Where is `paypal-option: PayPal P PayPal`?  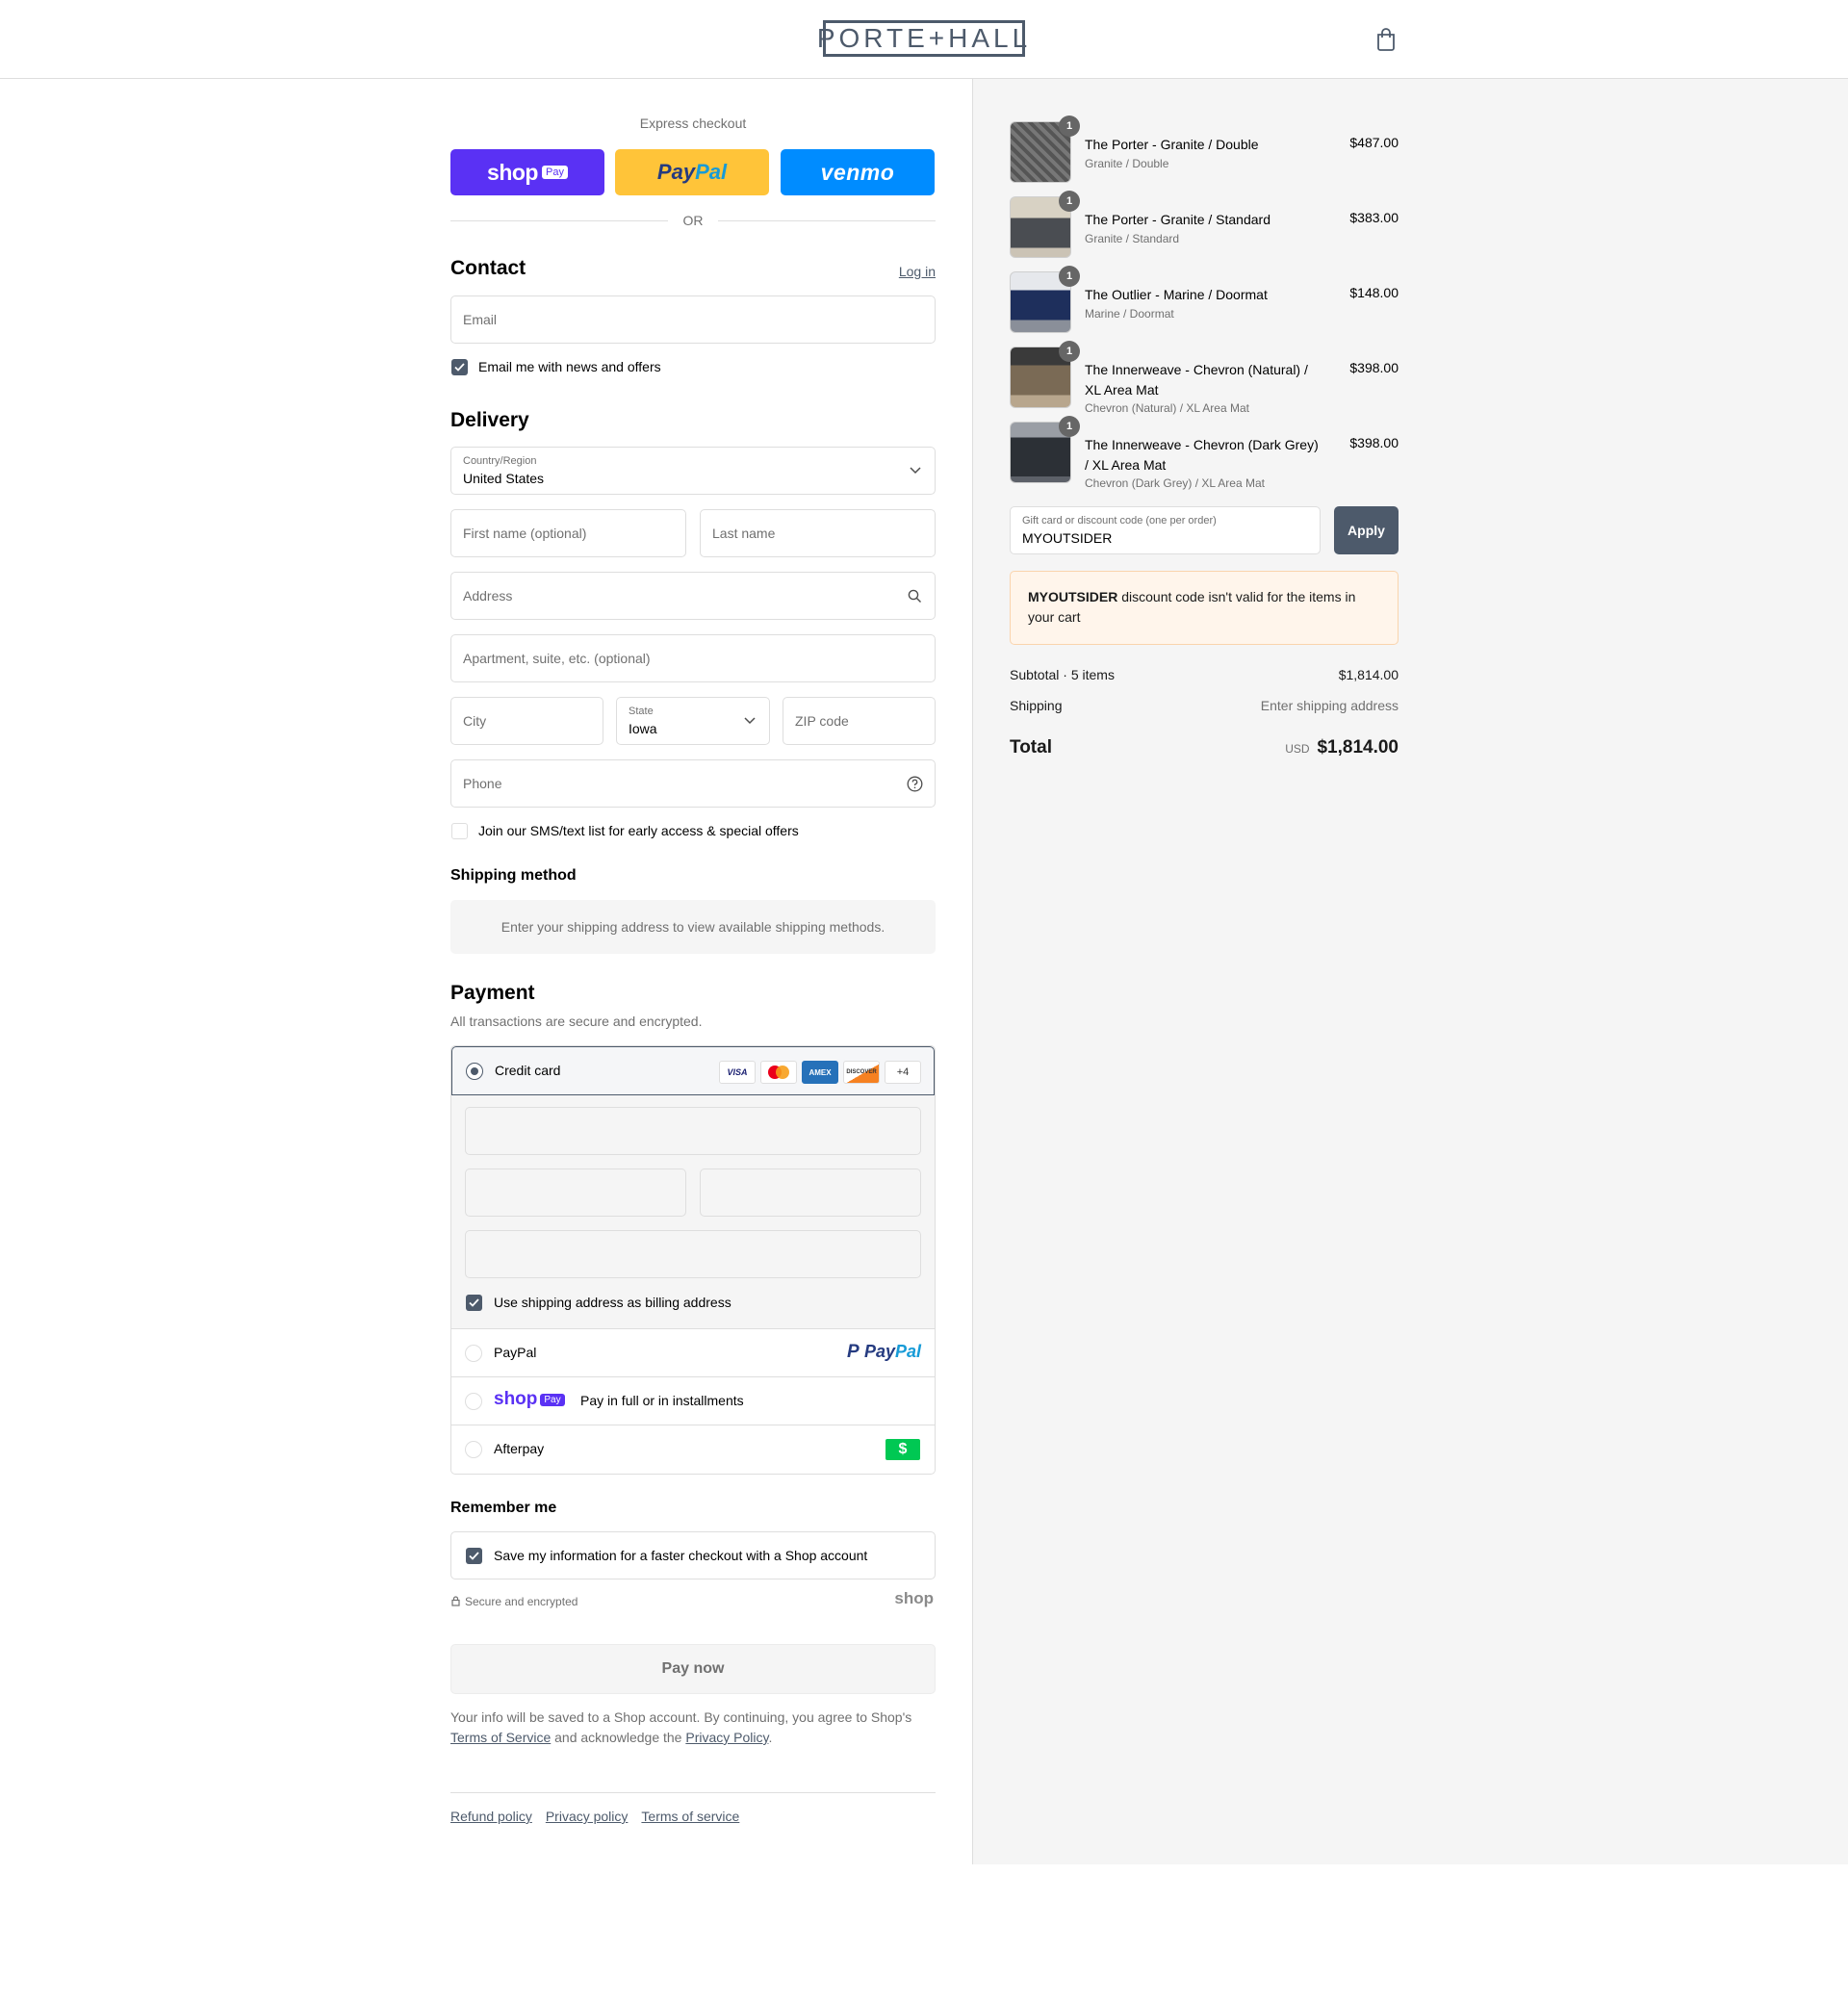
paypal-option: PayPal P PayPal is located at coordinates (693, 1352).